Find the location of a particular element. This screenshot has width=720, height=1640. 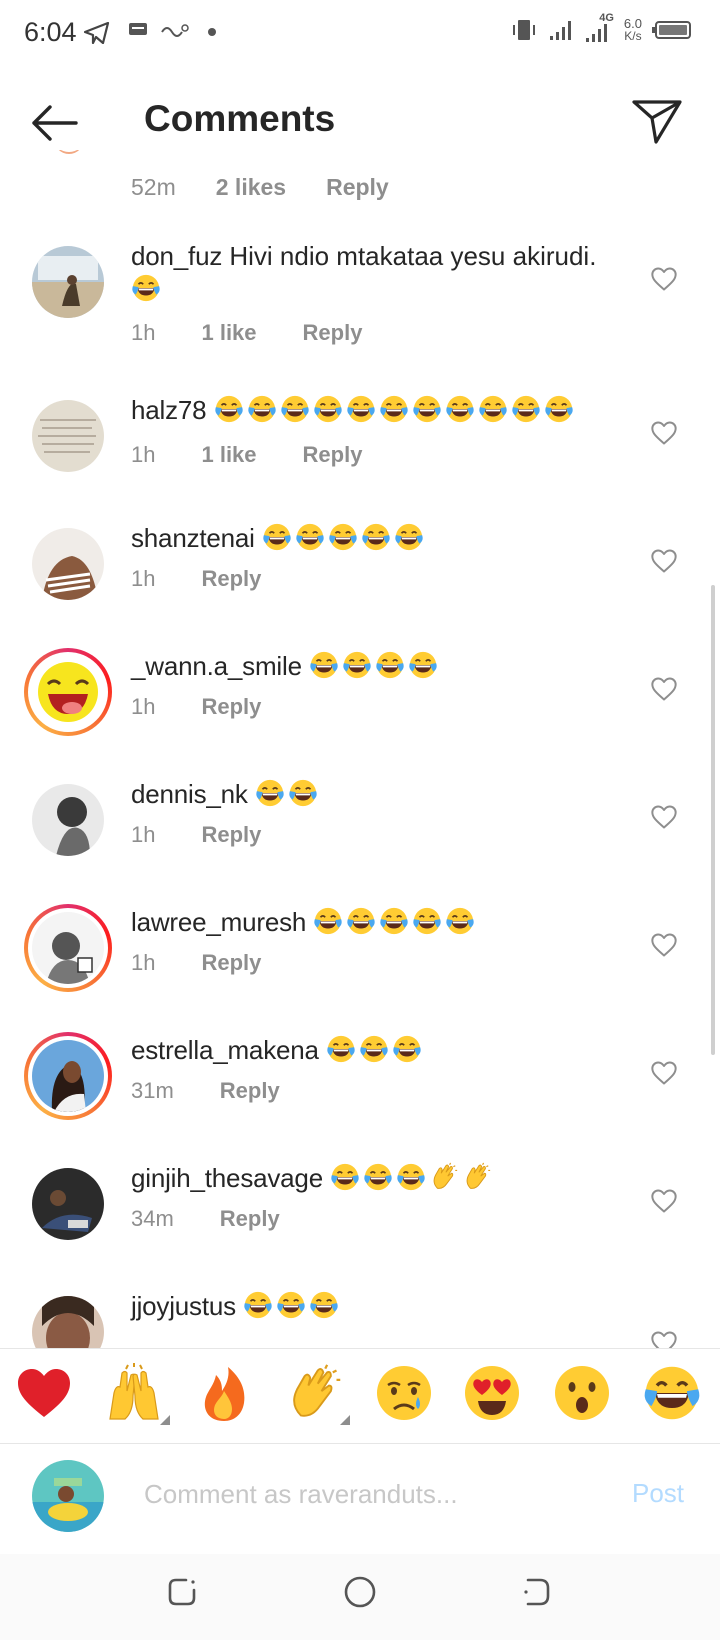

recents-nav-icon is located at coordinates (182, 1592).